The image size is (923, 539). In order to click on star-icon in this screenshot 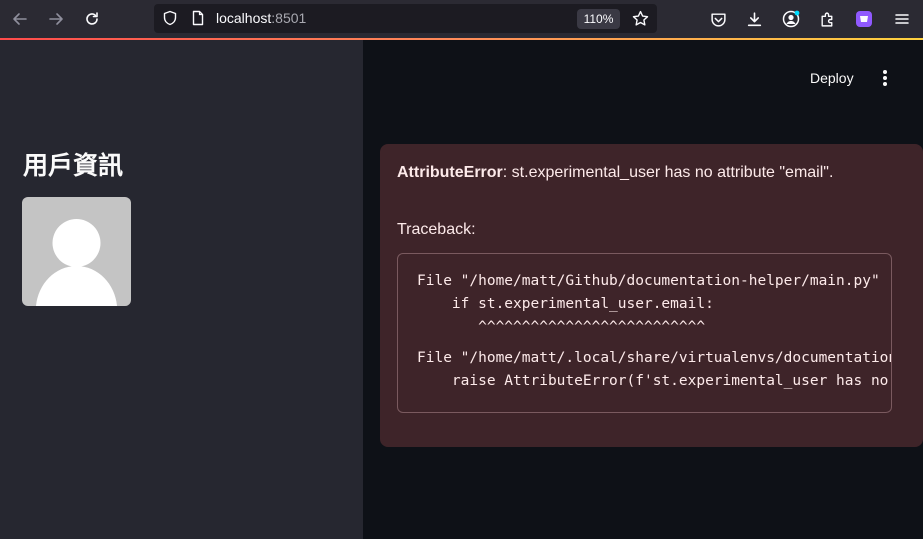, I will do `click(640, 18)`.